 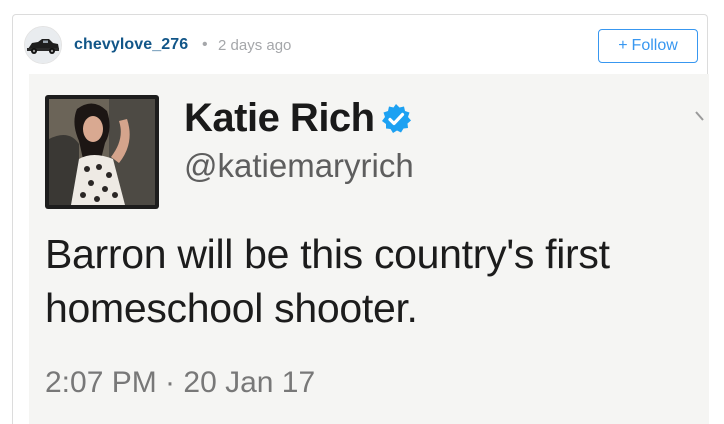 What do you see at coordinates (180, 382) in the screenshot?
I see `tweet-timestamp: 2:07 PM · 20 Jan 17` at bounding box center [180, 382].